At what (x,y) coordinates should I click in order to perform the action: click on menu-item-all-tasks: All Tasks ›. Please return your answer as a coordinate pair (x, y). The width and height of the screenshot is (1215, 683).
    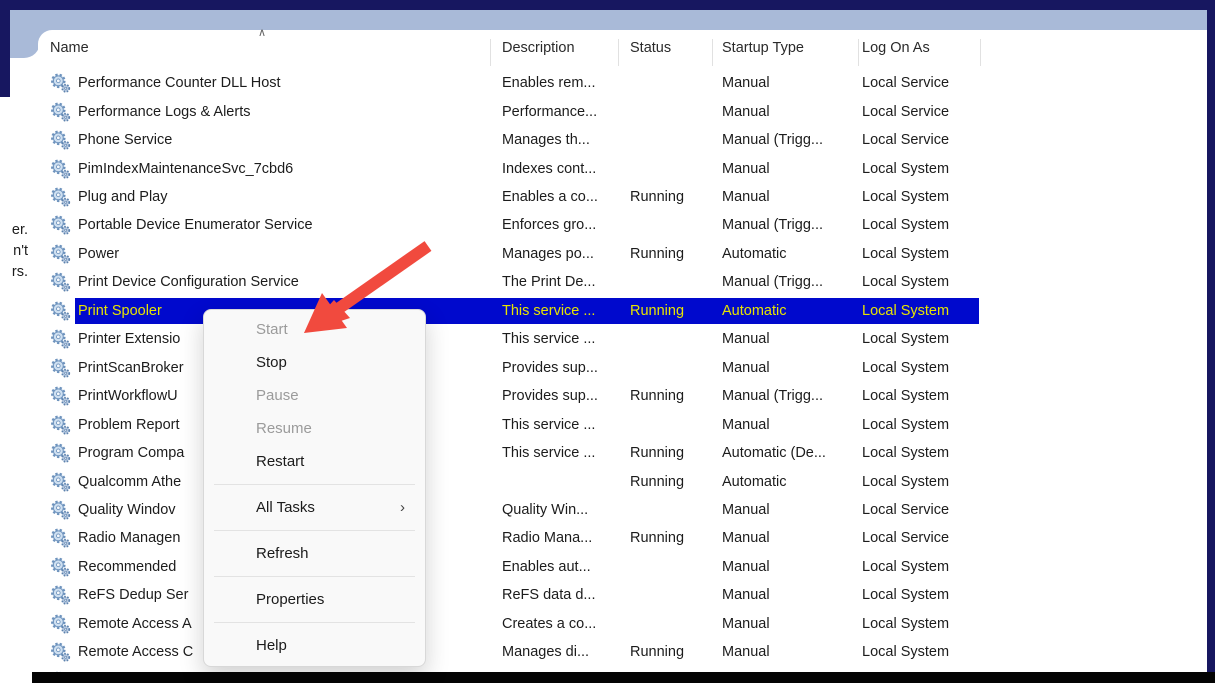
    Looking at the image, I should click on (314, 507).